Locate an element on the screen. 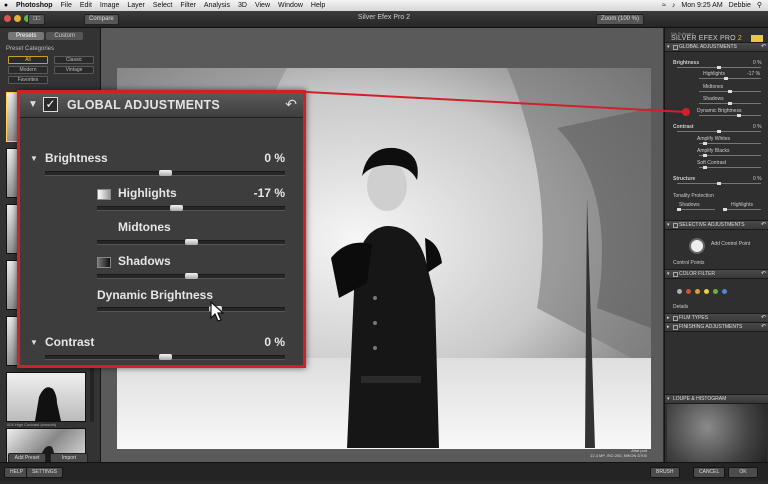 This screenshot has width=768, height=484. tp-shadows-slider is located at coordinates (696, 209).